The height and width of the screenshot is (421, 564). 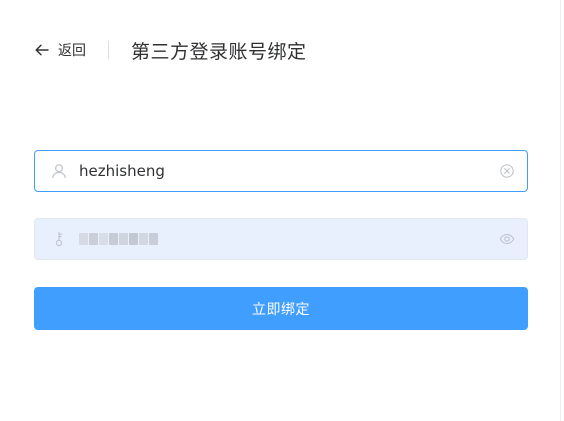 I want to click on username-input, so click(x=289, y=171).